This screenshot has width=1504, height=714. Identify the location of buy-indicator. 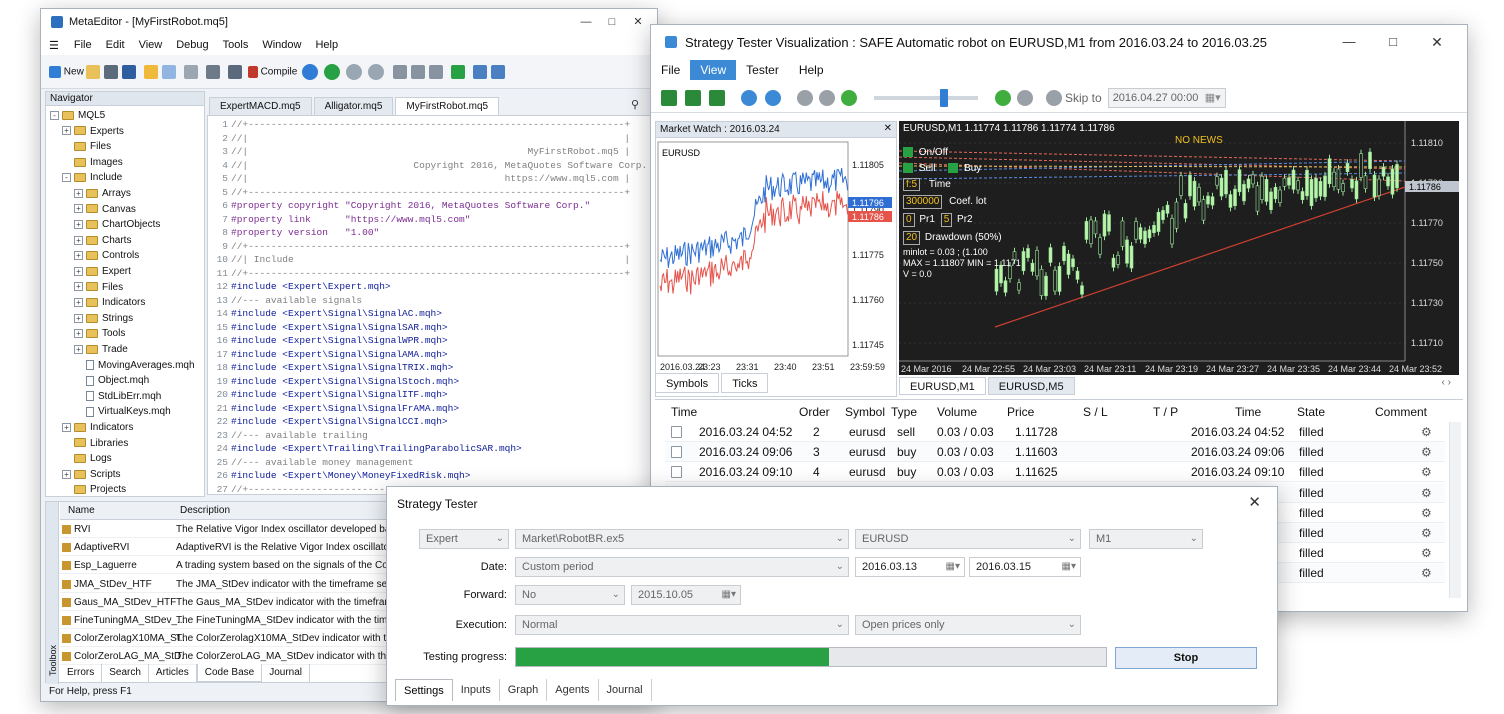
(953, 168).